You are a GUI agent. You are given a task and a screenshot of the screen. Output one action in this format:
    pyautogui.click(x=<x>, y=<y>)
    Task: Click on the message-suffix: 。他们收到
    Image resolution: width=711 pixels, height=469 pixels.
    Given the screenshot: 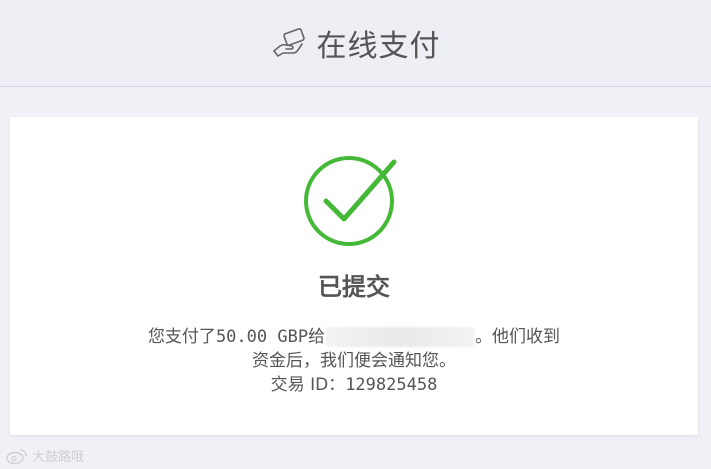 What is the action you would take?
    pyautogui.click(x=518, y=337)
    